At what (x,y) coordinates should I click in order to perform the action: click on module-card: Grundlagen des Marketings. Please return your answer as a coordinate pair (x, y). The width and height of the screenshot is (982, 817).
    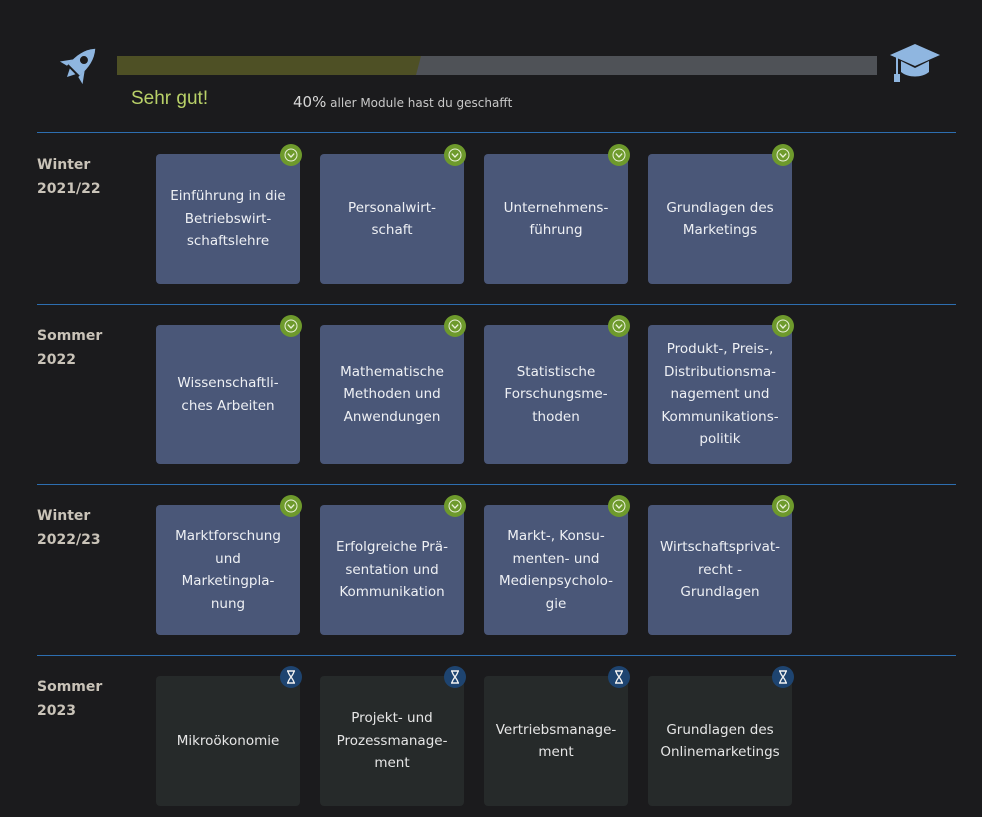
    Looking at the image, I should click on (721, 214).